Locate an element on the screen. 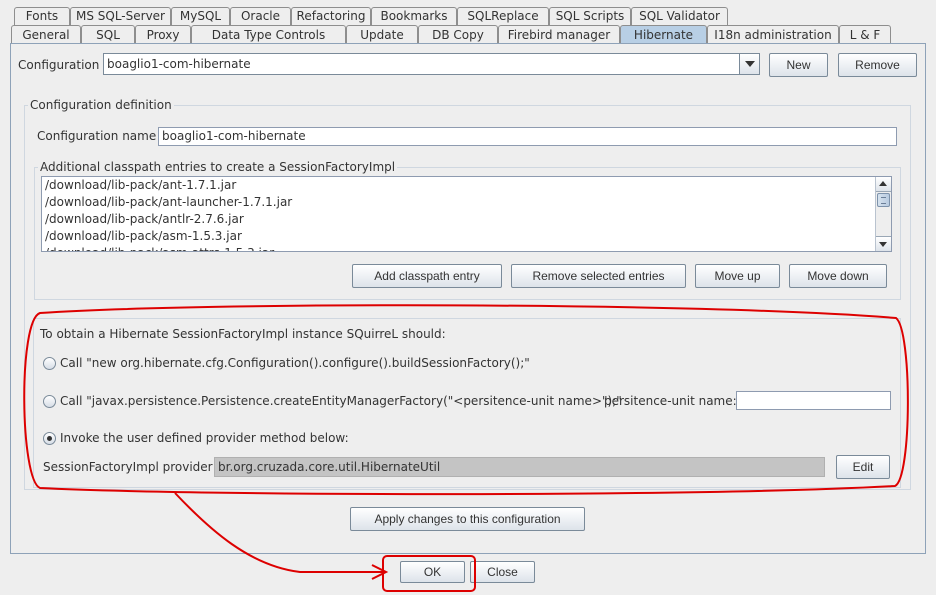 This screenshot has width=936, height=595. classpath-entry: /download/lib-pack/asm-1.5.3.jar is located at coordinates (458, 236).